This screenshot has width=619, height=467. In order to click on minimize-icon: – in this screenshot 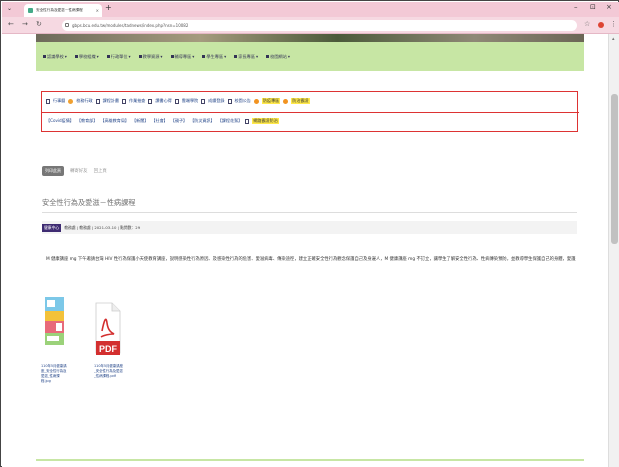, I will do `click(576, 7)`.